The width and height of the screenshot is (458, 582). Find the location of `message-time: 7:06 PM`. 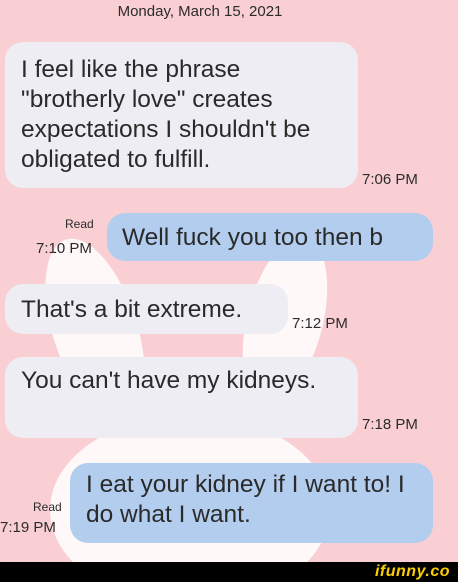

message-time: 7:06 PM is located at coordinates (390, 179).